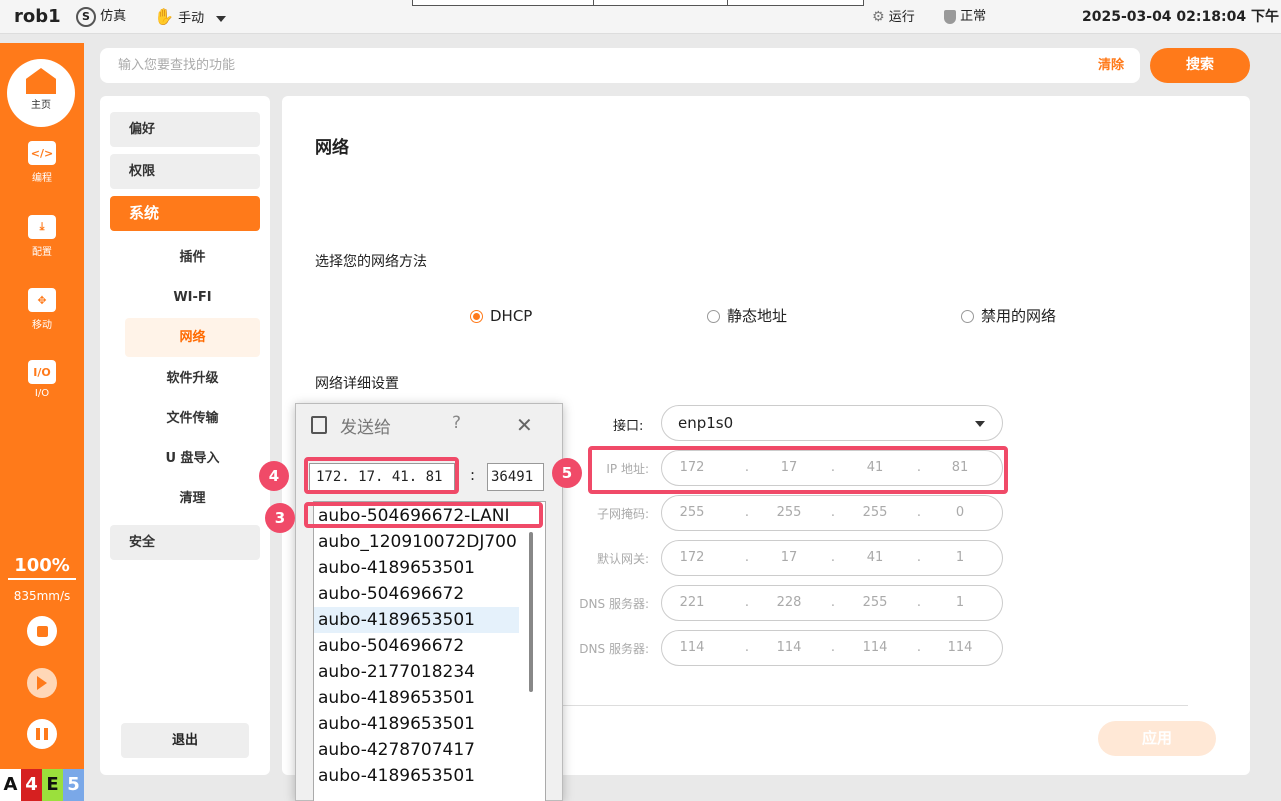  What do you see at coordinates (31, 785) in the screenshot?
I see `status-4: 4` at bounding box center [31, 785].